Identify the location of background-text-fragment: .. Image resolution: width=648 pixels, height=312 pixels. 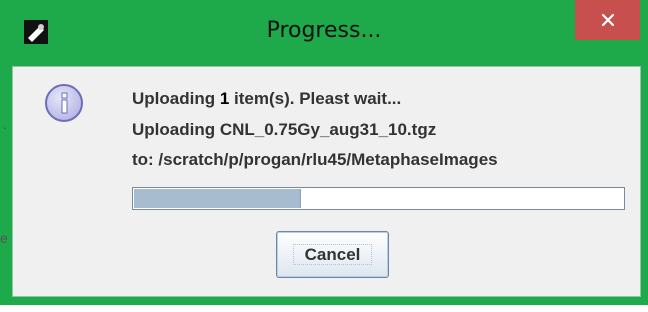
(5, 124).